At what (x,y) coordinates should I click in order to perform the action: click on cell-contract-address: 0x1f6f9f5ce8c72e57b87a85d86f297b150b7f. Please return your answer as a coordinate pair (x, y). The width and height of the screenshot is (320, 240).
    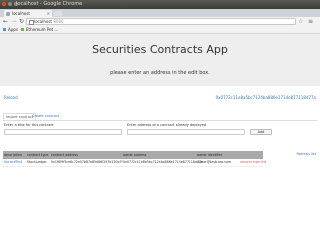
    Looking at the image, I should click on (87, 162).